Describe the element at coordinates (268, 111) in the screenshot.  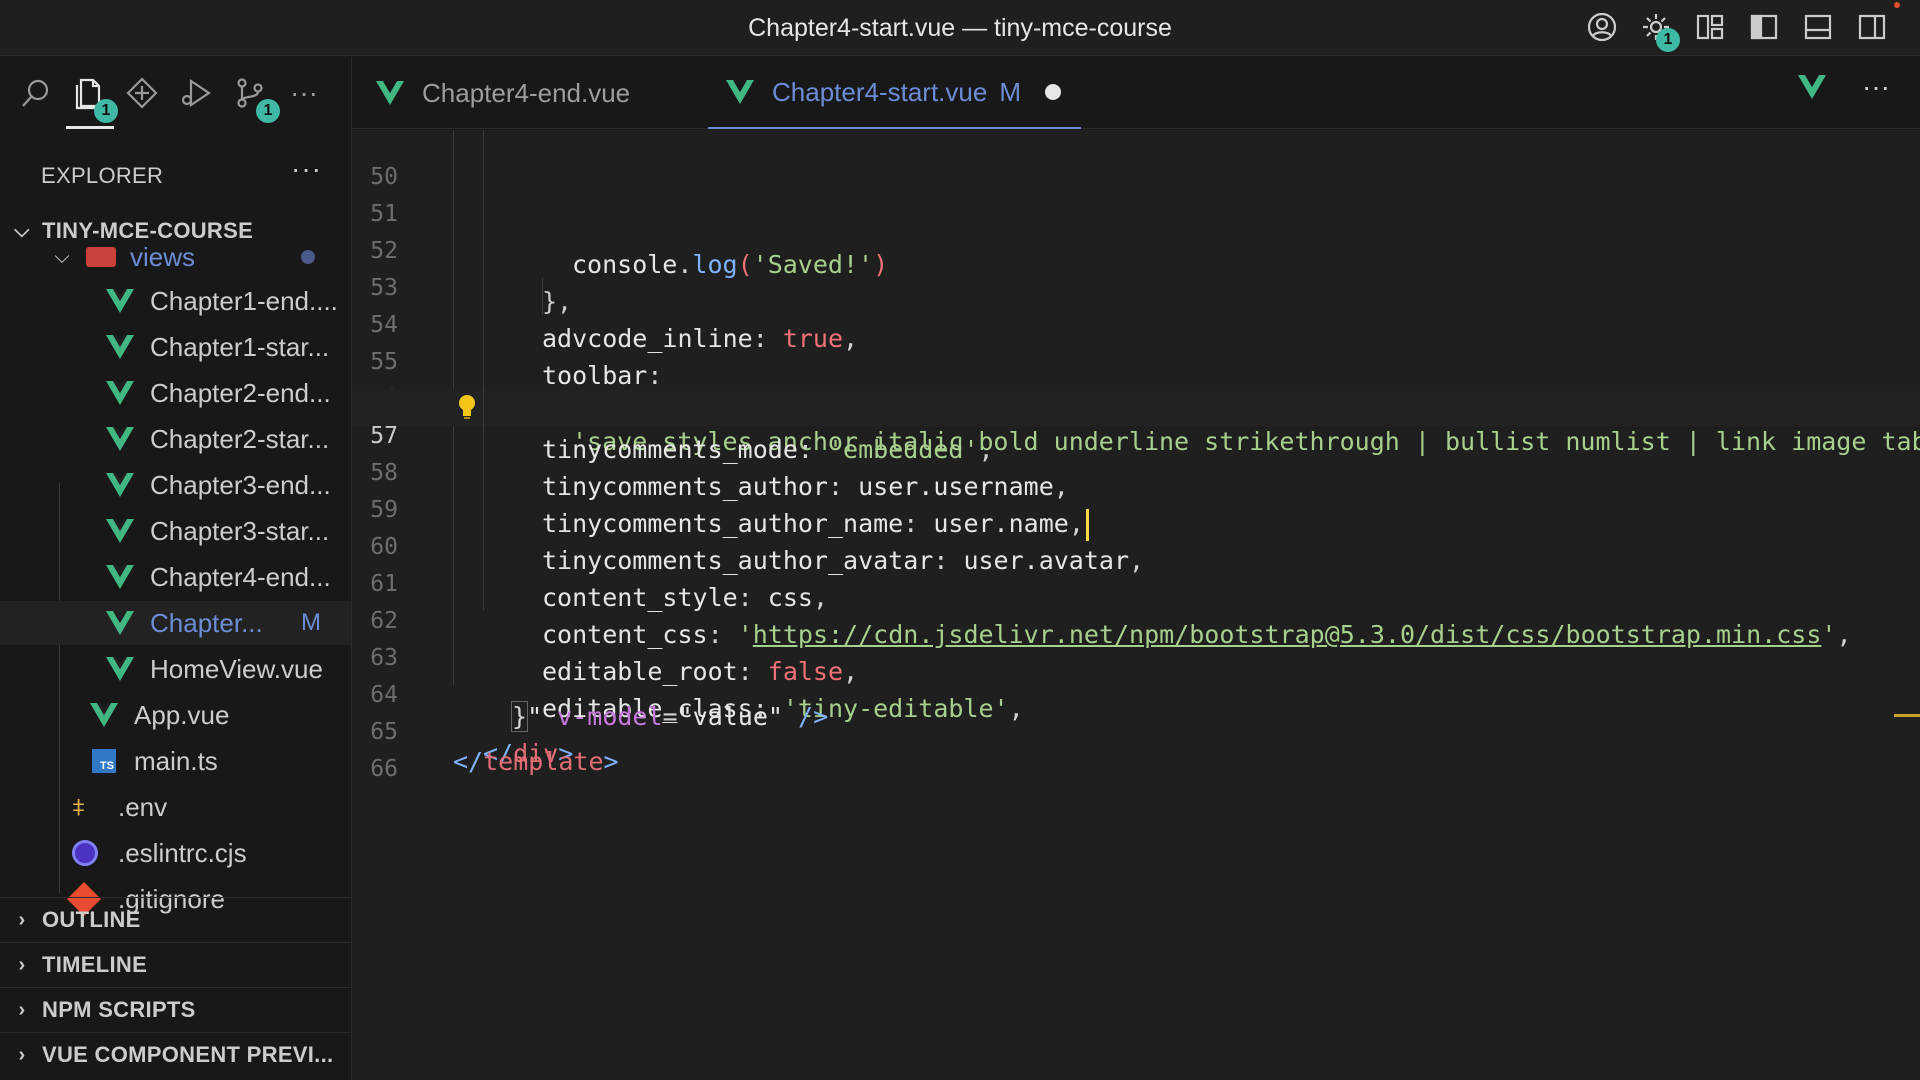
I see `source-control-badge: 1` at that location.